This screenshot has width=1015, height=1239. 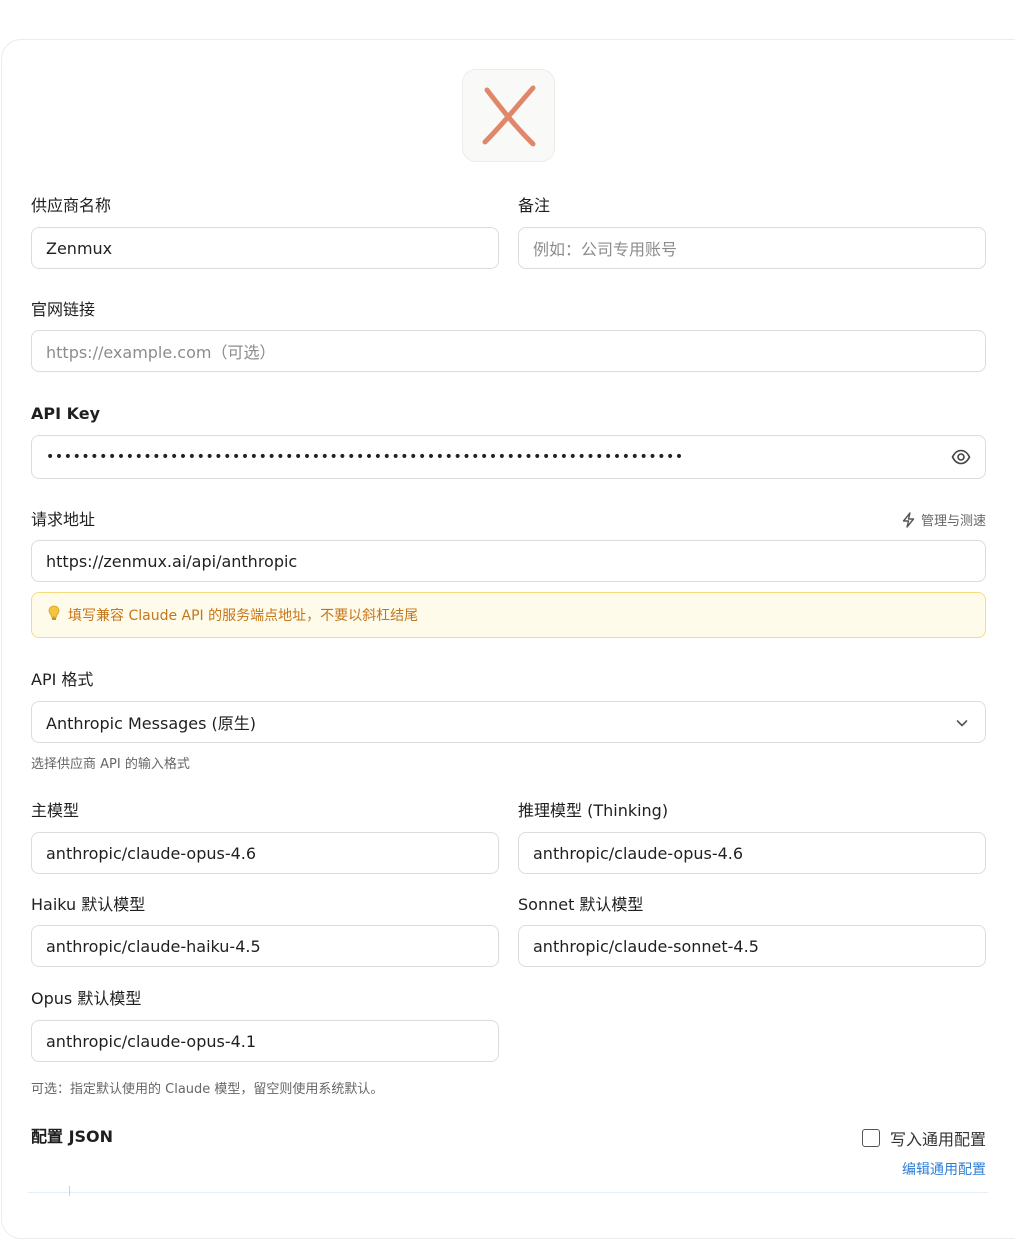 I want to click on config-json-label: 配置 JSON, so click(x=72, y=1136).